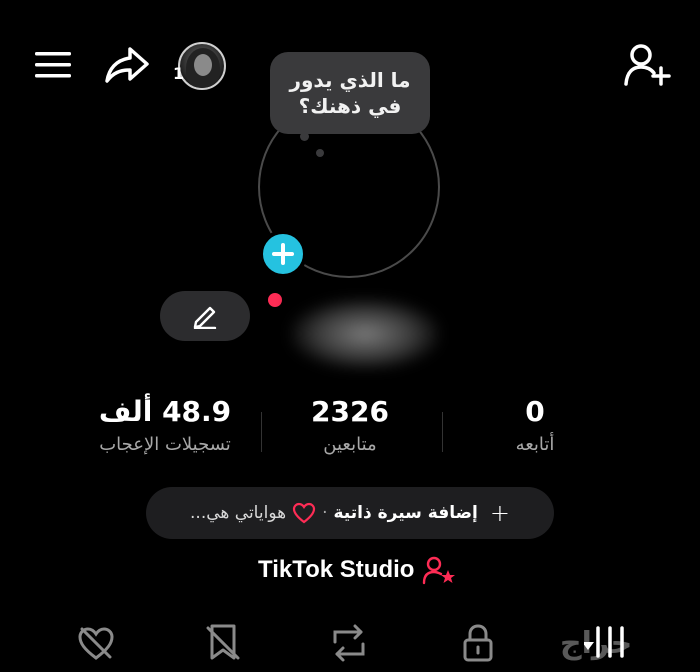  I want to click on share-icon, so click(127, 65).